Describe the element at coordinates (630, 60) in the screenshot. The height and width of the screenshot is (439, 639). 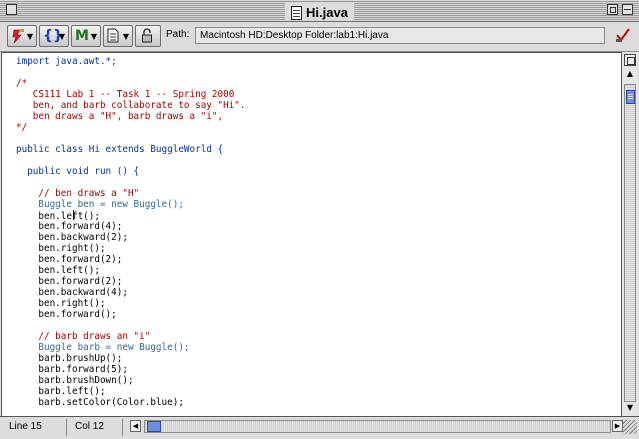
I see `split-pane-icon` at that location.